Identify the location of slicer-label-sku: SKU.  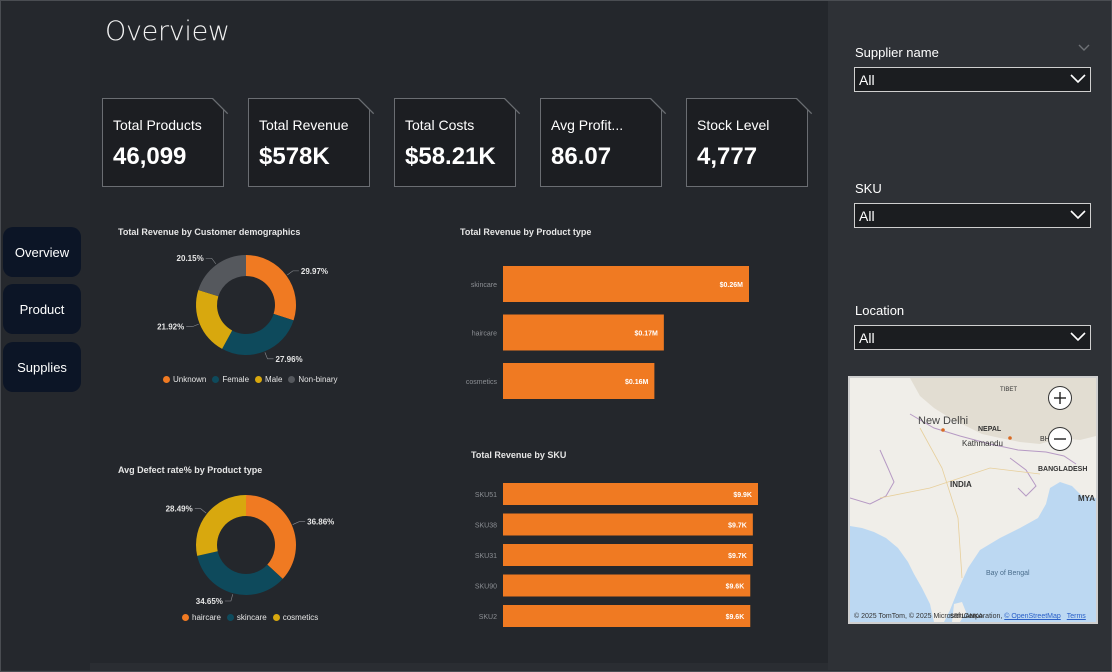
(868, 188).